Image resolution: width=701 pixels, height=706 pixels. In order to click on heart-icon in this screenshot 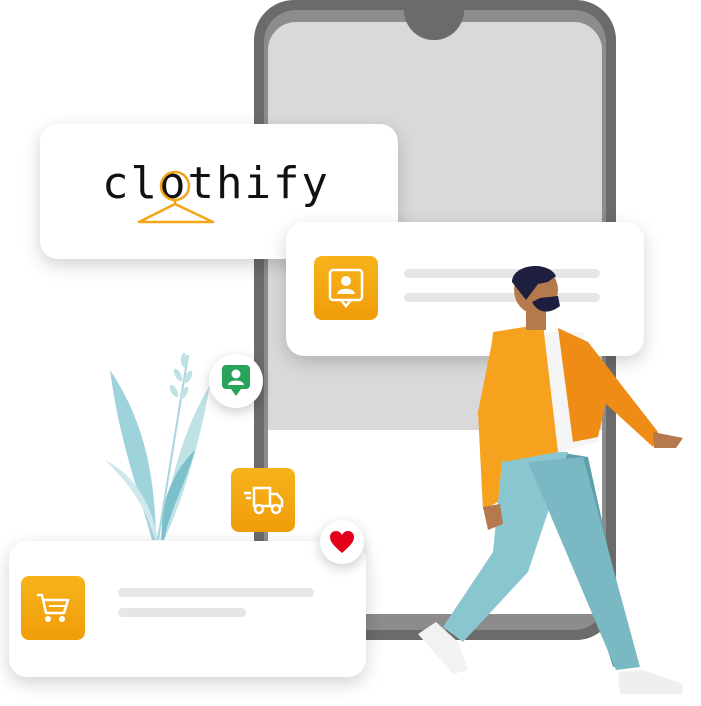, I will do `click(342, 542)`.